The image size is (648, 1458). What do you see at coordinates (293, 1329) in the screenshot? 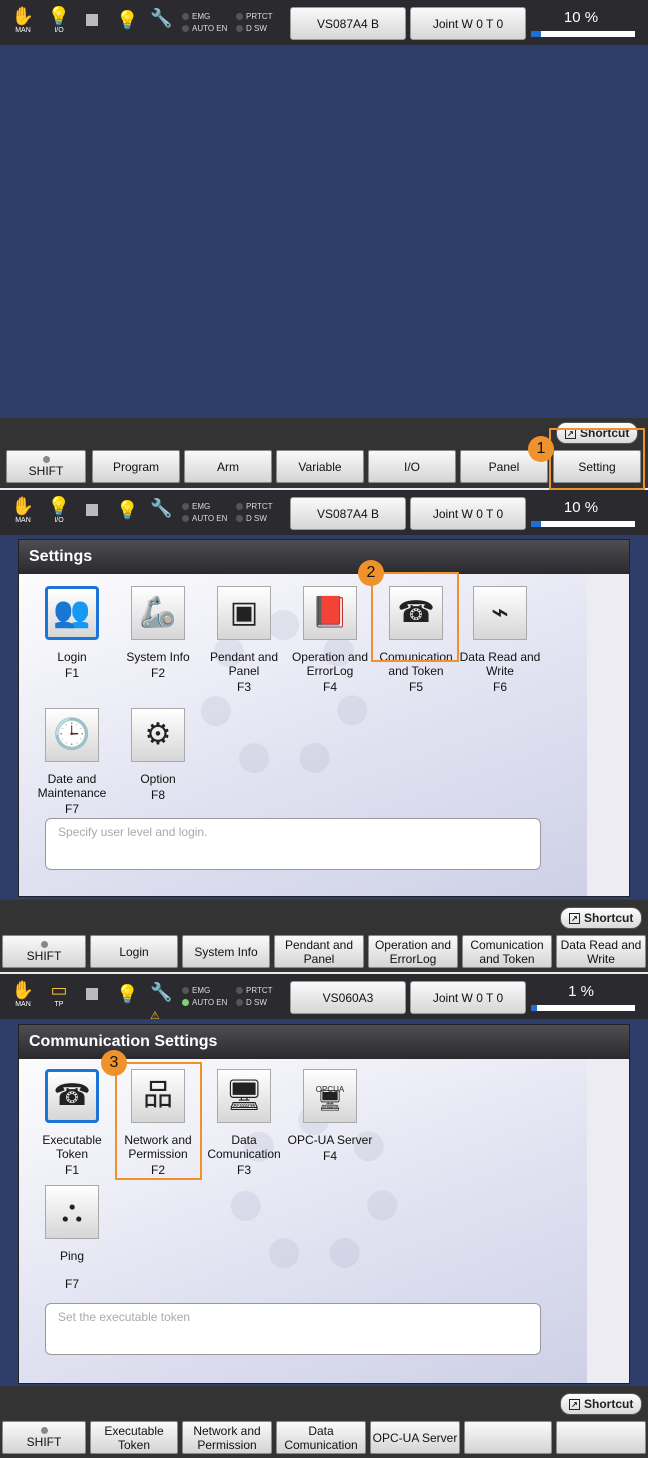
I see `help-message: Set the executable token` at bounding box center [293, 1329].